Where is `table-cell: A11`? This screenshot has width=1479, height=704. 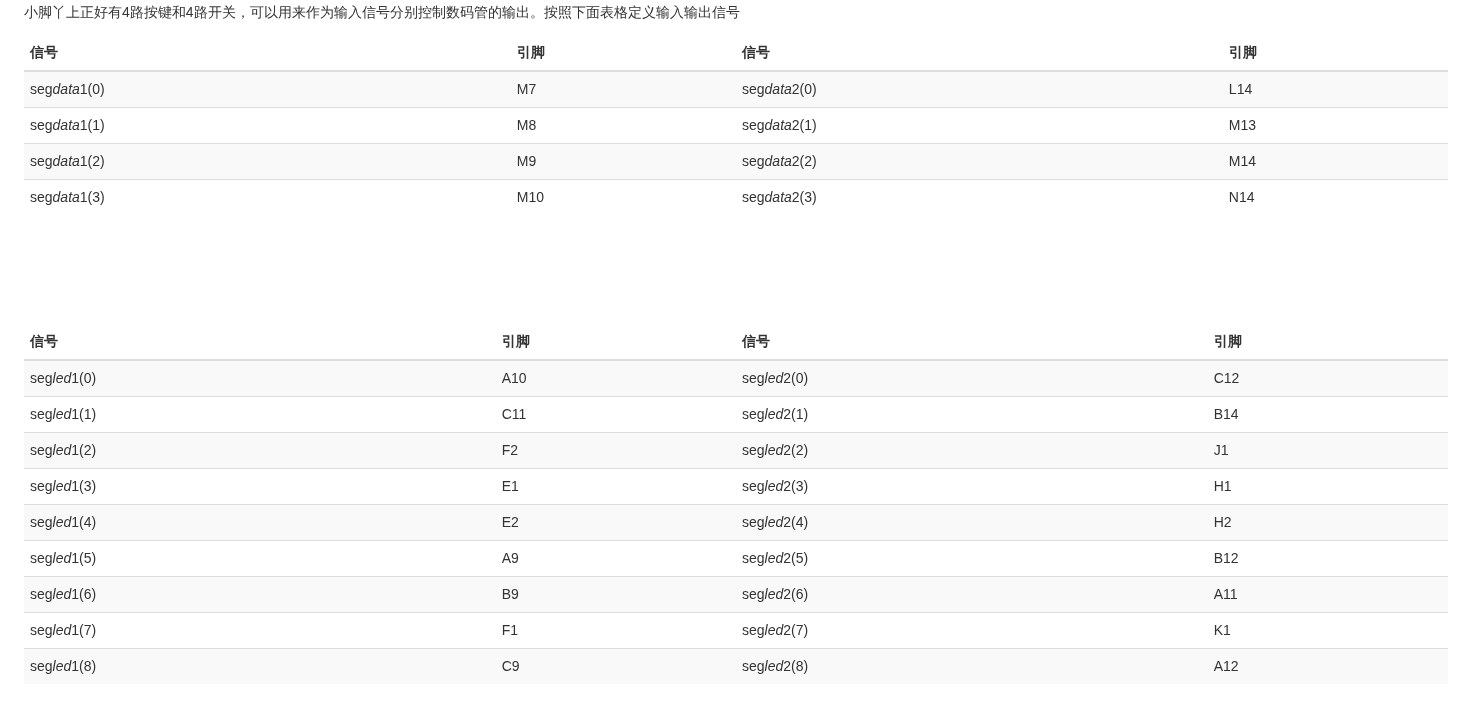 table-cell: A11 is located at coordinates (1327, 594).